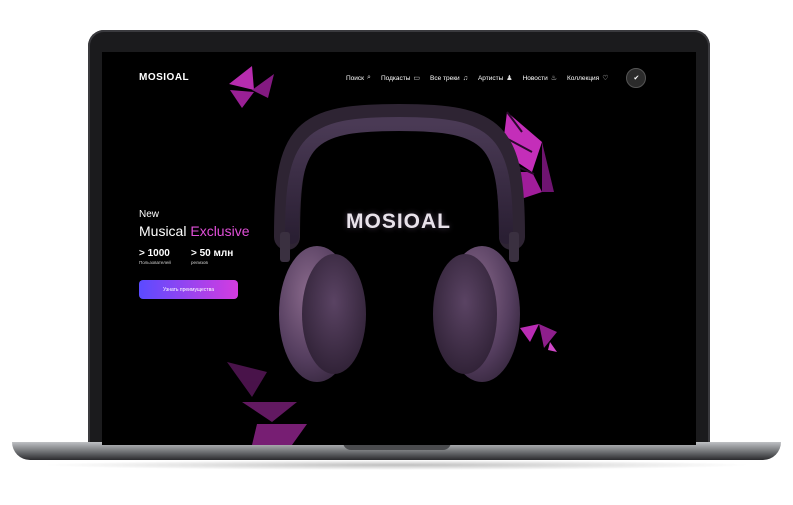 The image size is (793, 505). Describe the element at coordinates (445, 78) in the screenshot. I see `nav-item-label: Все треки` at that location.